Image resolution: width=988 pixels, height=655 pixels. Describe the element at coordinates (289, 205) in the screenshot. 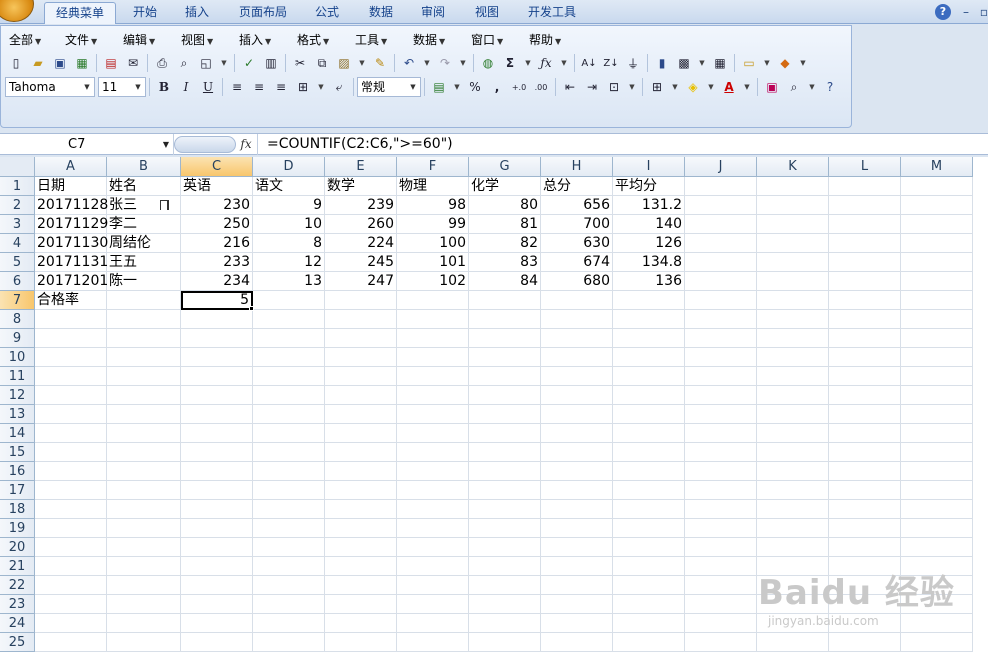

I see `data-cell: 9` at that location.